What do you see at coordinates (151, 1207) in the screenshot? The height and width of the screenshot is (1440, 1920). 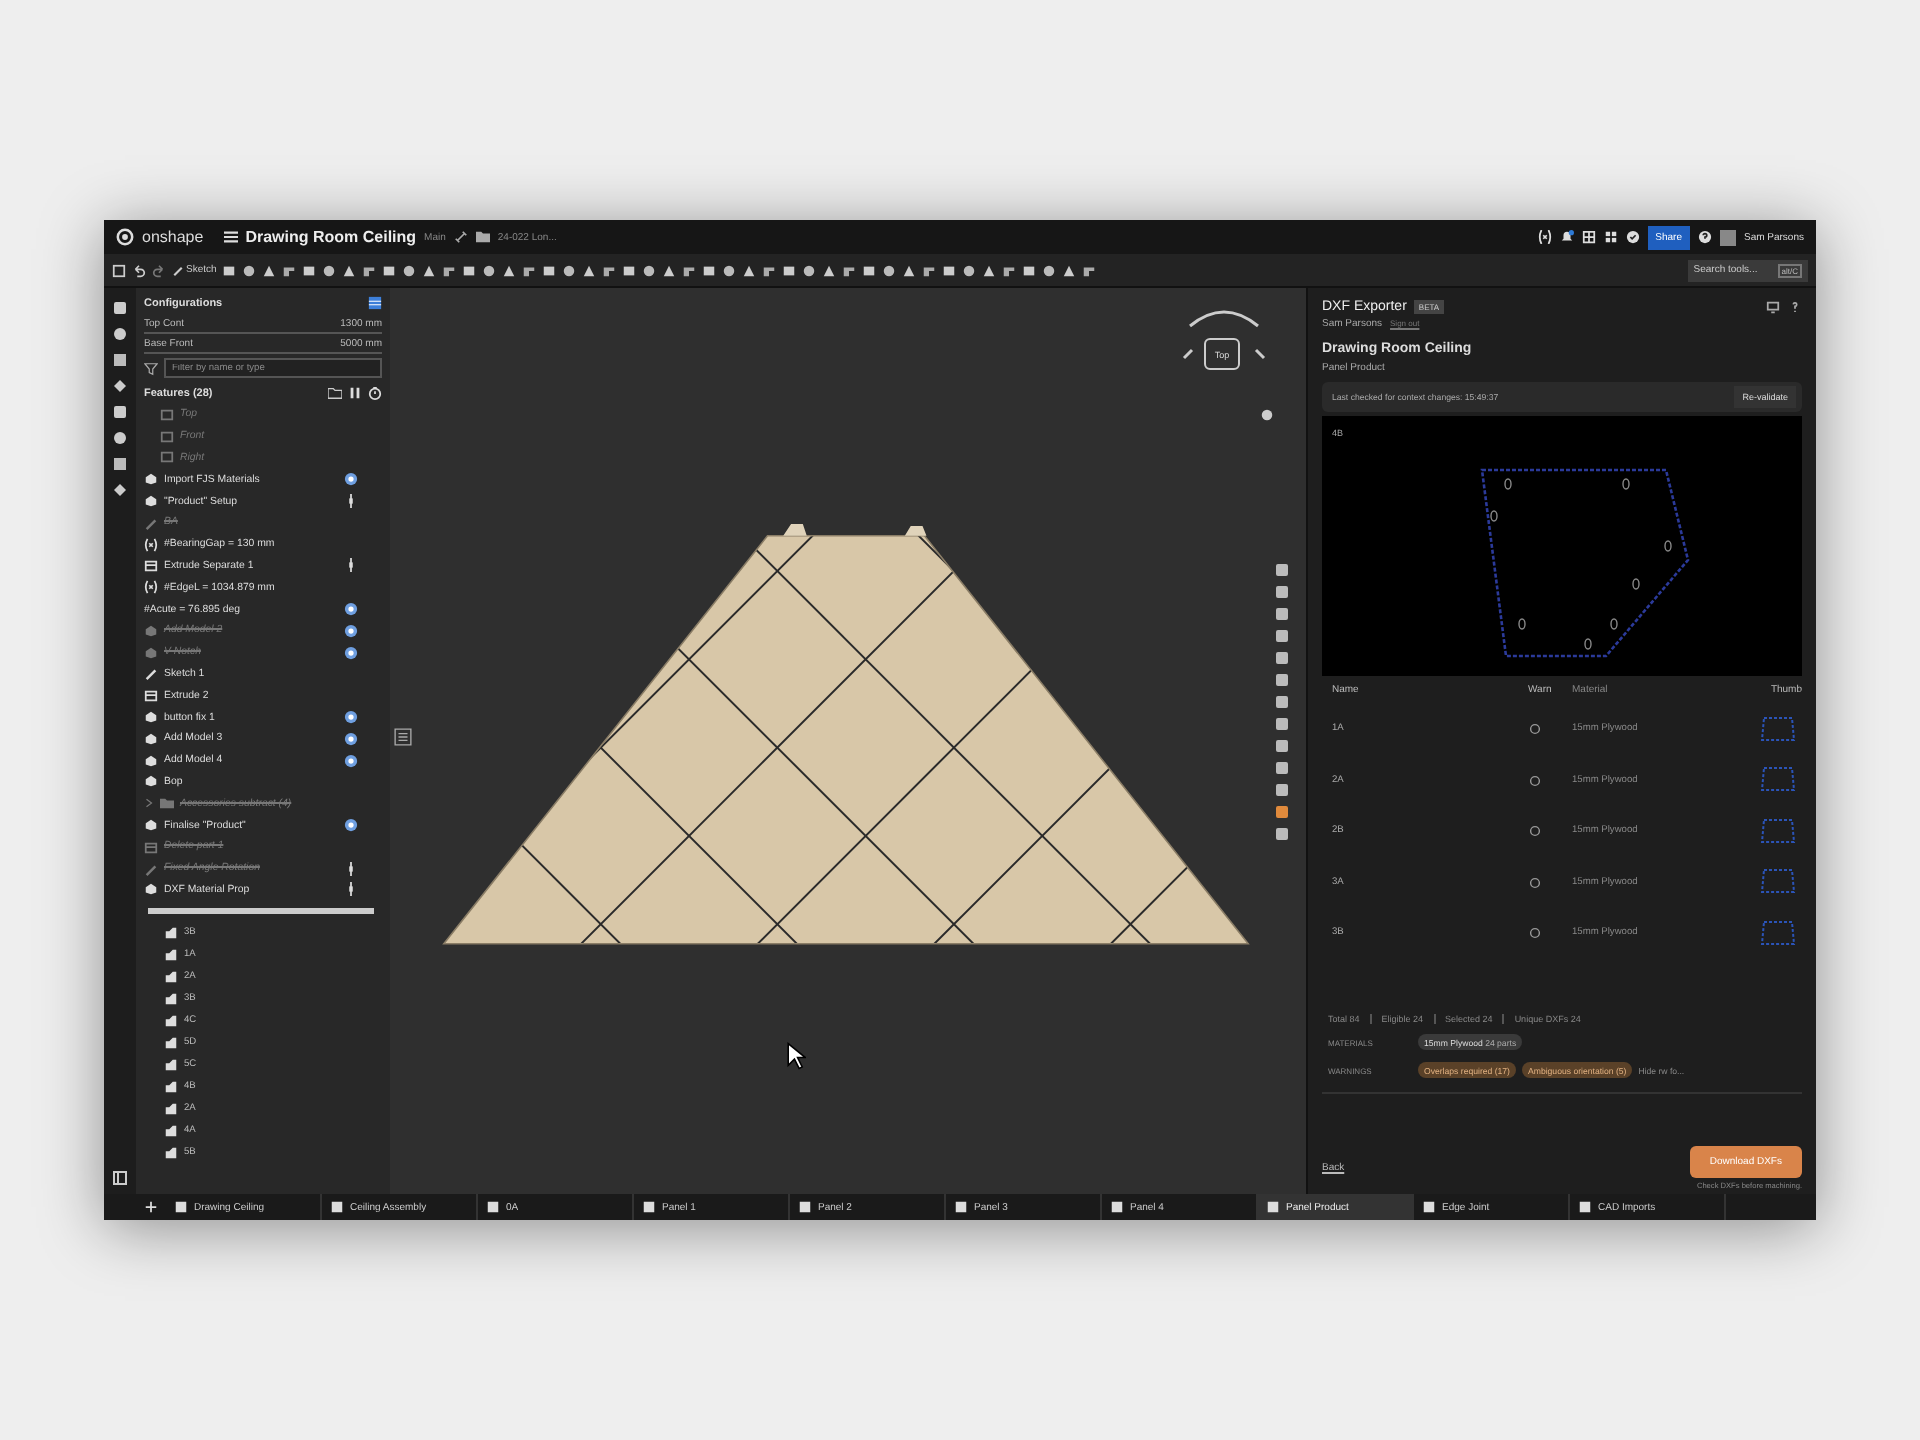 I see `add-tab-icon` at bounding box center [151, 1207].